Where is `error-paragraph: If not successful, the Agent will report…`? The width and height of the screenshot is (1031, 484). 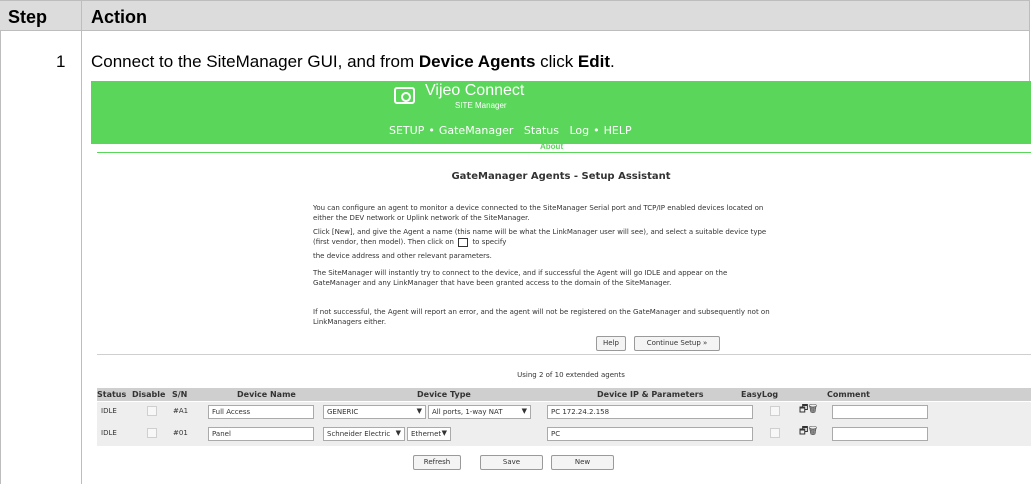
error-paragraph: If not successful, the Agent will report… is located at coordinates (541, 317).